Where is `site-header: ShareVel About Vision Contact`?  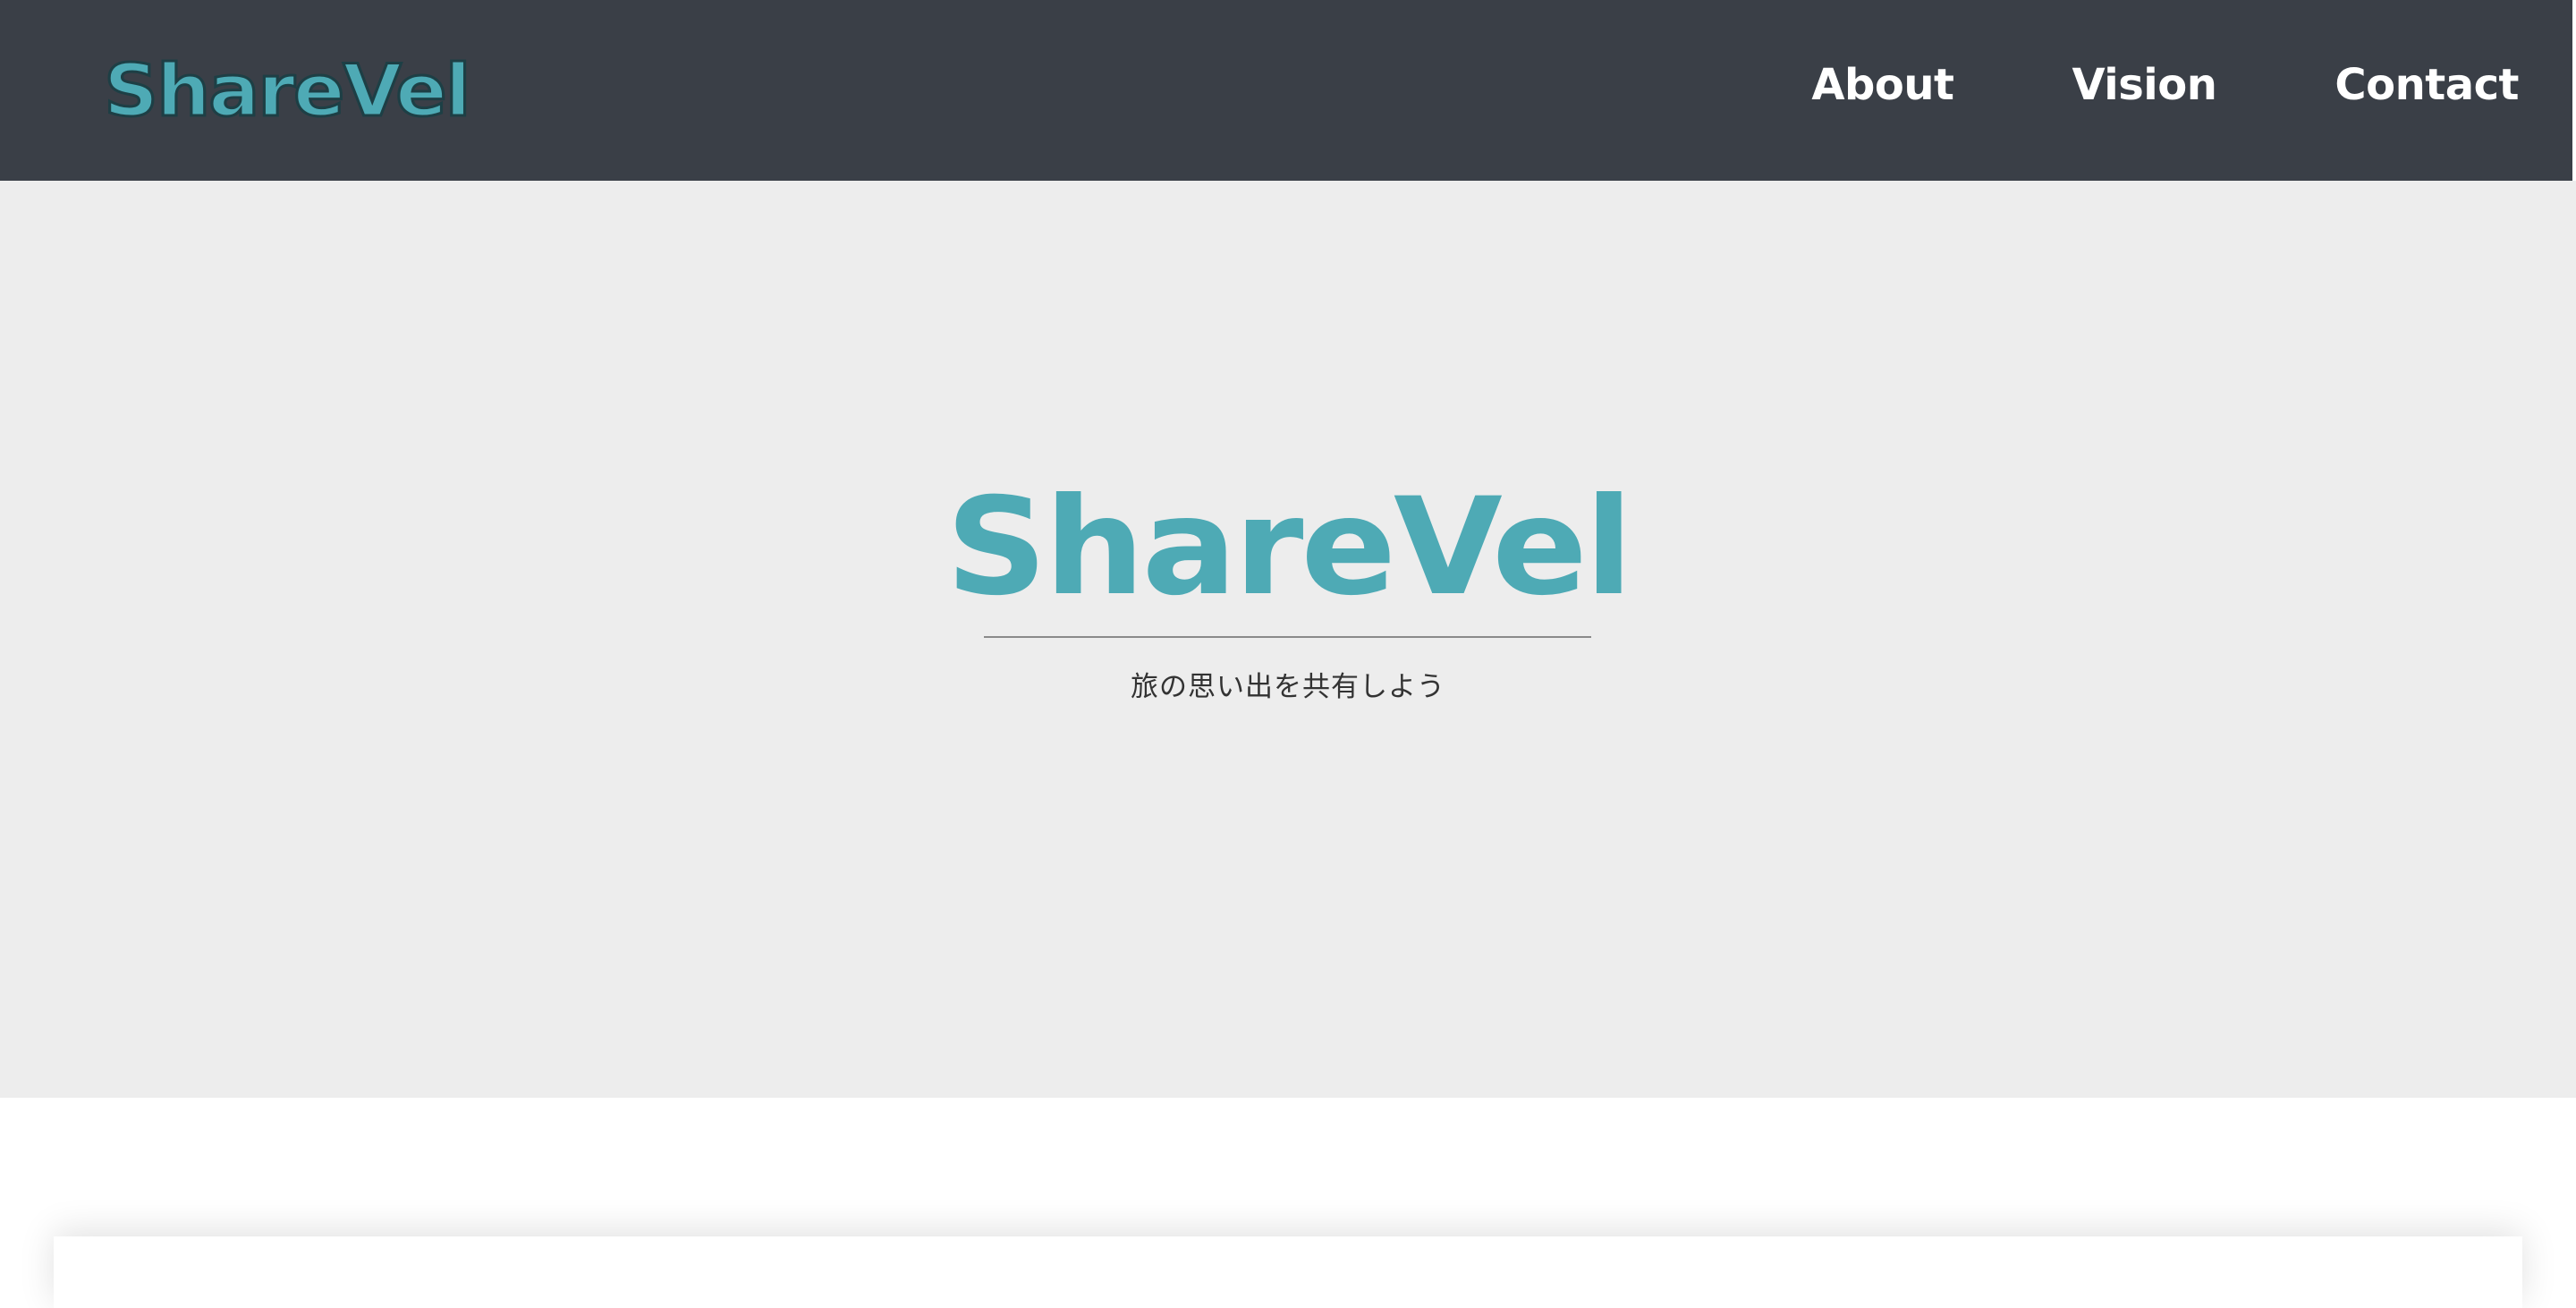 site-header: ShareVel About Vision Contact is located at coordinates (1288, 90).